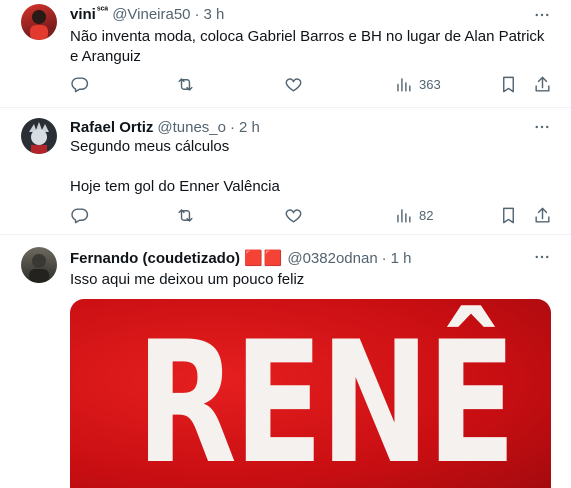 Image resolution: width=571 pixels, height=488 pixels. What do you see at coordinates (151, 14) in the screenshot?
I see `author-handle: @Vineira50` at bounding box center [151, 14].